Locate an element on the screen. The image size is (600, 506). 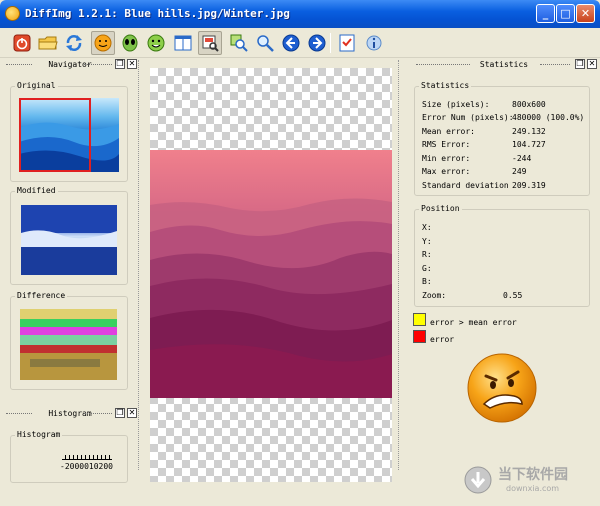
split-view-button is located at coordinates (183, 43).